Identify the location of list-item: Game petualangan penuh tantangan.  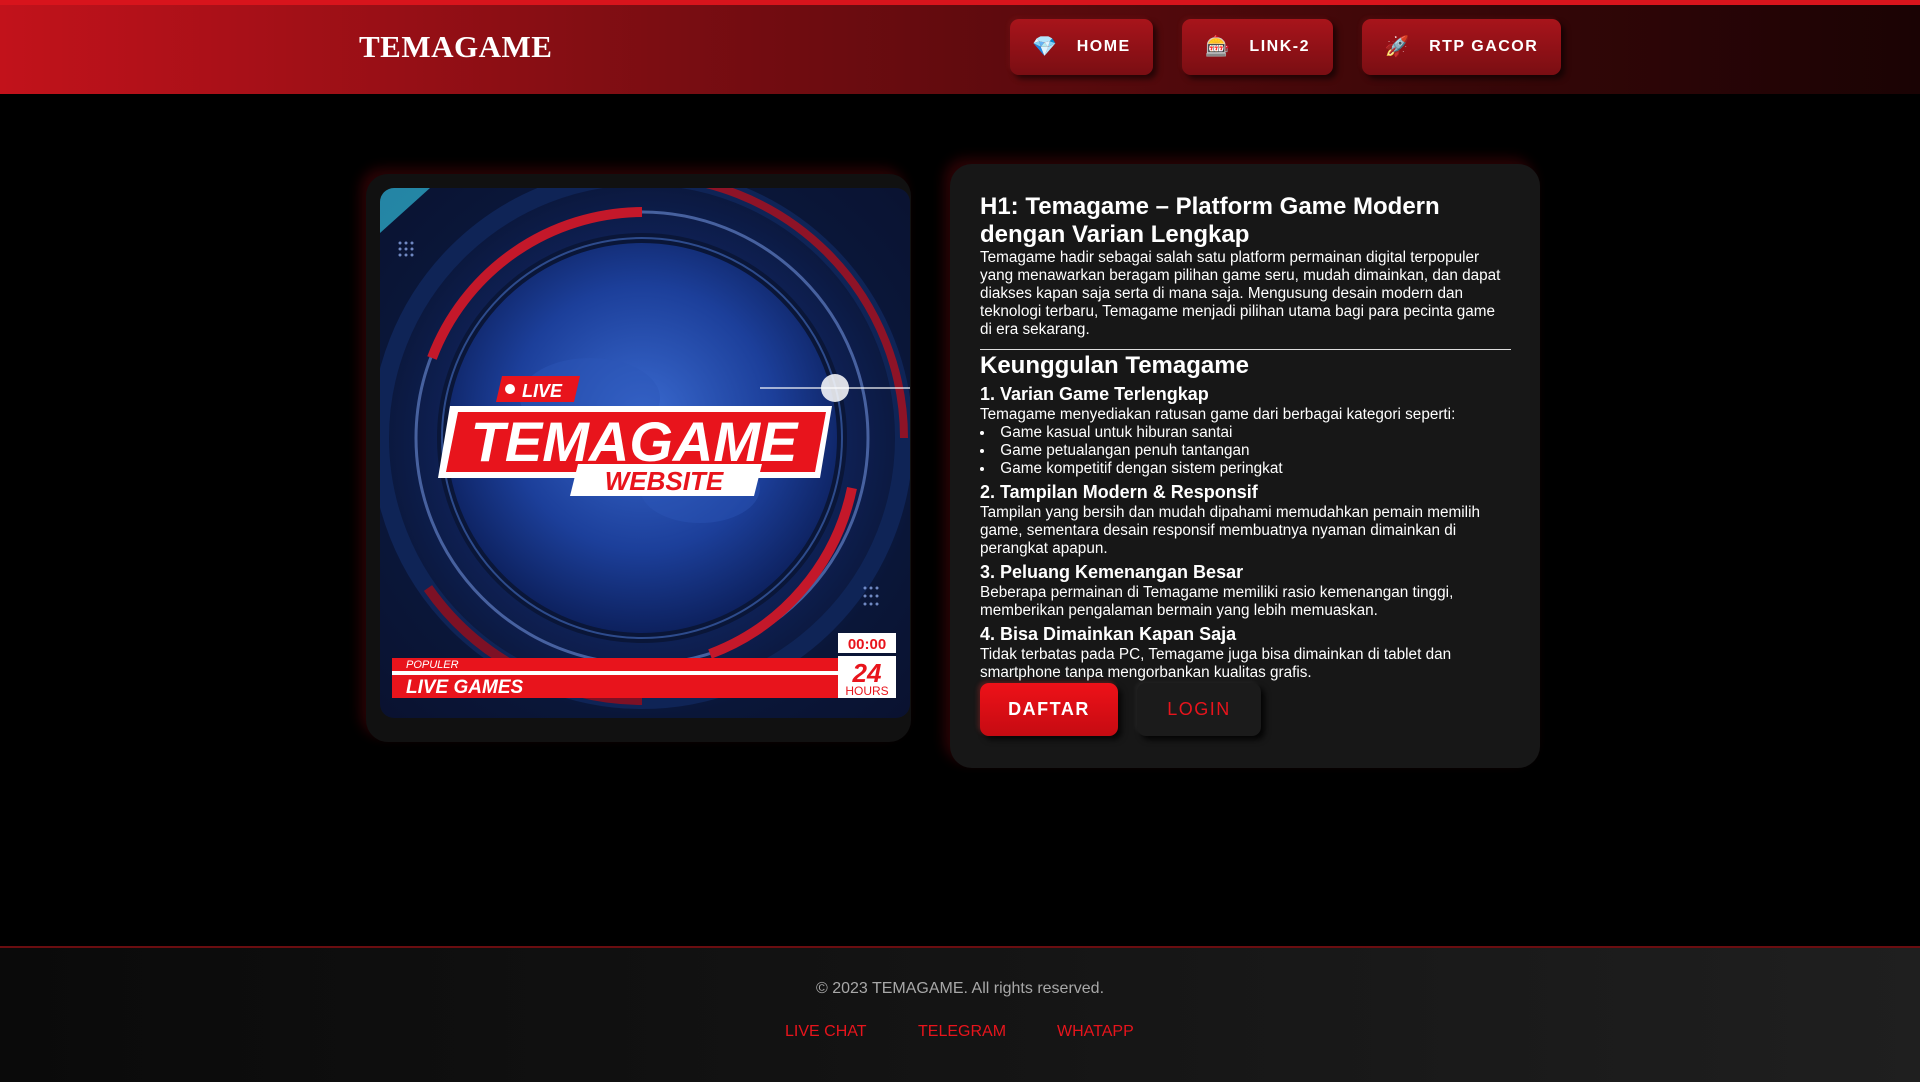
(1245, 451).